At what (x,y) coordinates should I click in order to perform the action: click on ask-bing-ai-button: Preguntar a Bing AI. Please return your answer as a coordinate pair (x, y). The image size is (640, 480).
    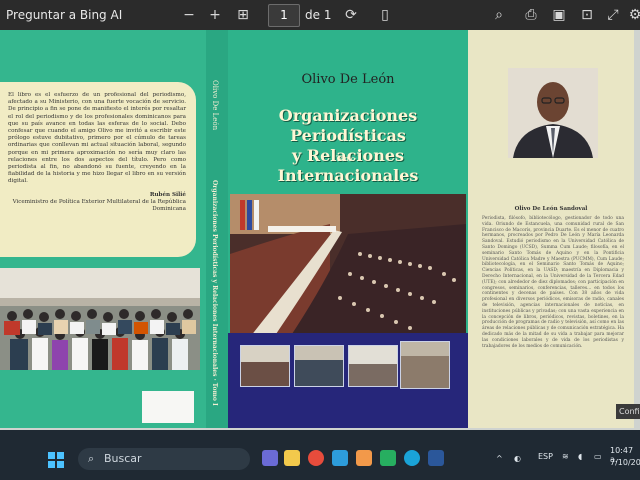
    Looking at the image, I should click on (64, 15).